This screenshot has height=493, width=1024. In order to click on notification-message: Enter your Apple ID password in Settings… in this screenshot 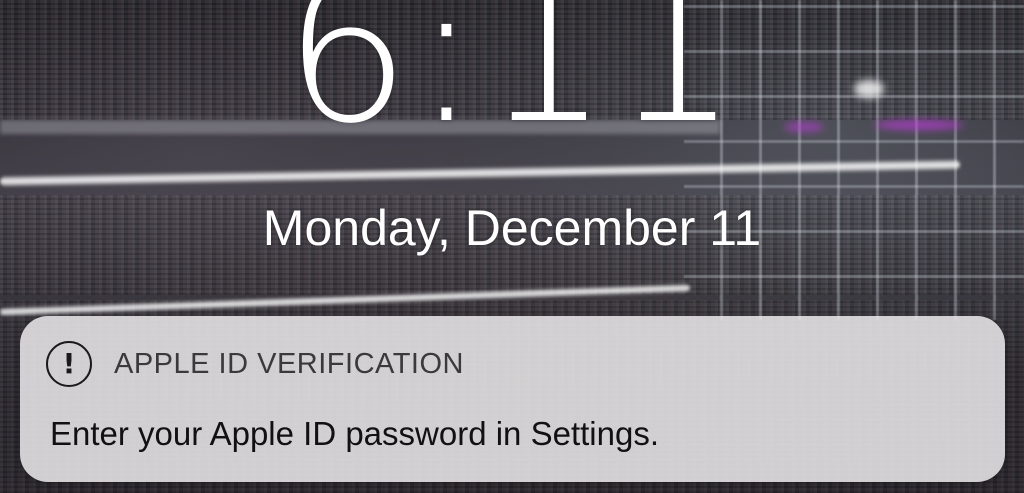, I will do `click(354, 433)`.